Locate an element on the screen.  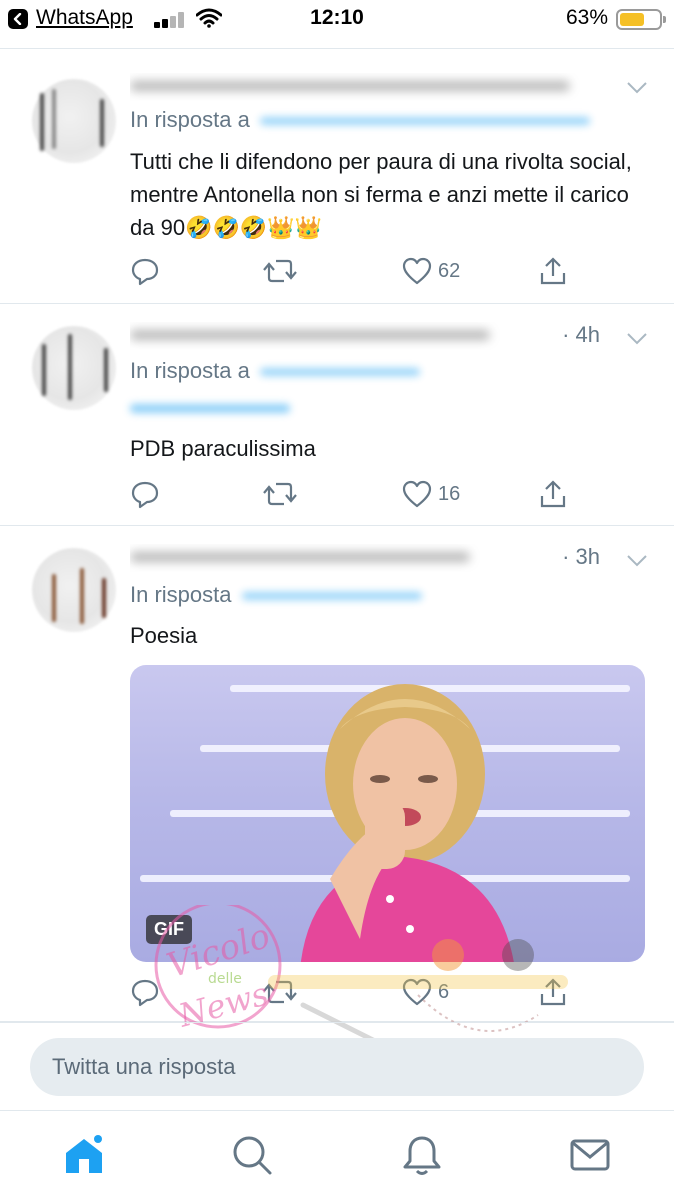
tab-notifications is located at coordinates (422, 1155).